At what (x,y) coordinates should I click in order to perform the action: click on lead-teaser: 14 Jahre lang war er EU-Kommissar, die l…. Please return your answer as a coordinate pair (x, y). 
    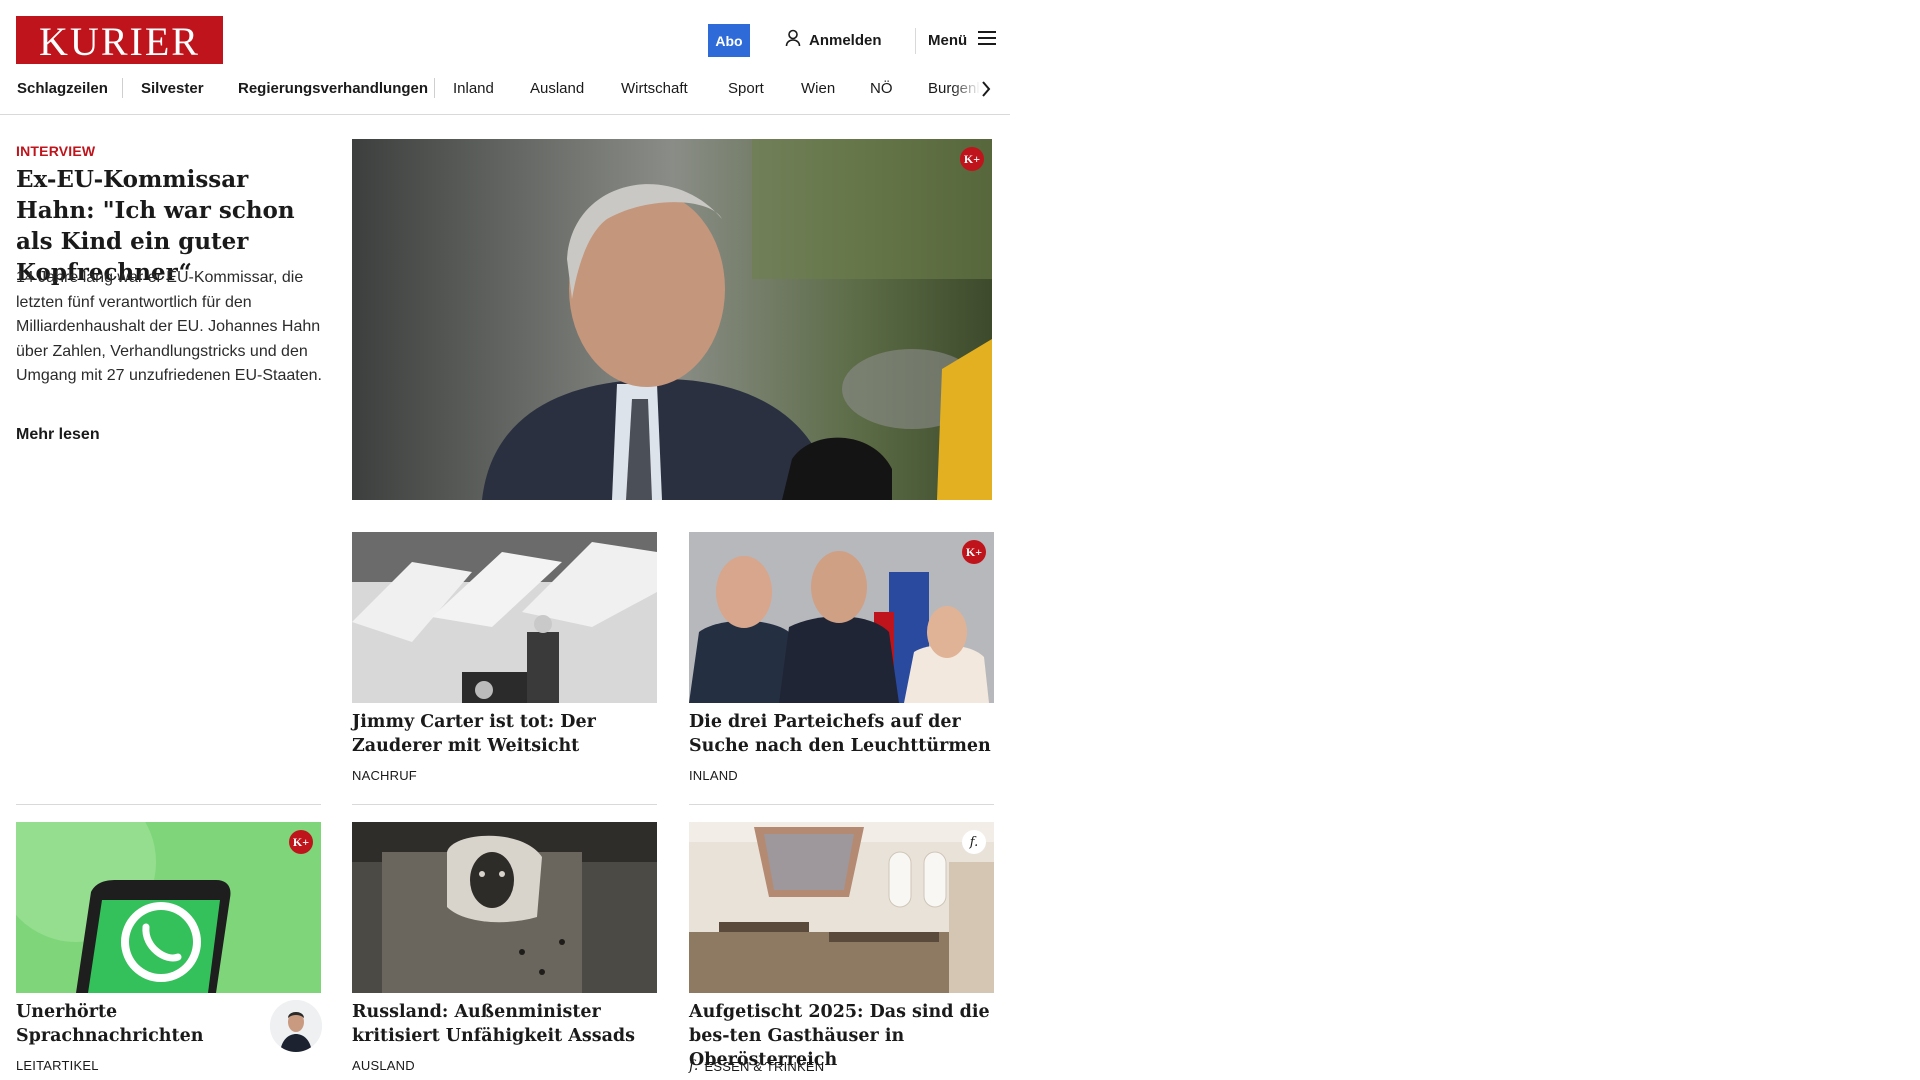
    Looking at the image, I should click on (169, 326).